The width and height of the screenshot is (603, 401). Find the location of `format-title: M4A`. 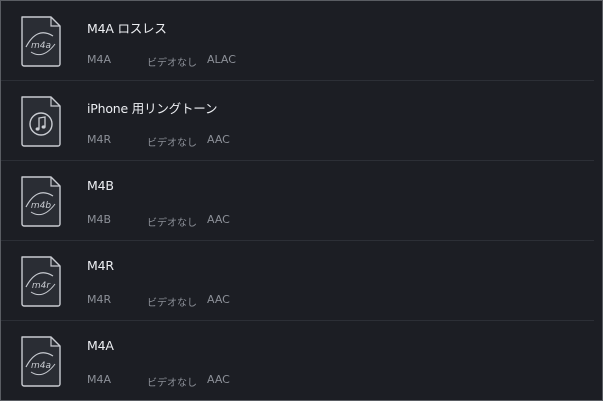

format-title: M4A is located at coordinates (100, 345).